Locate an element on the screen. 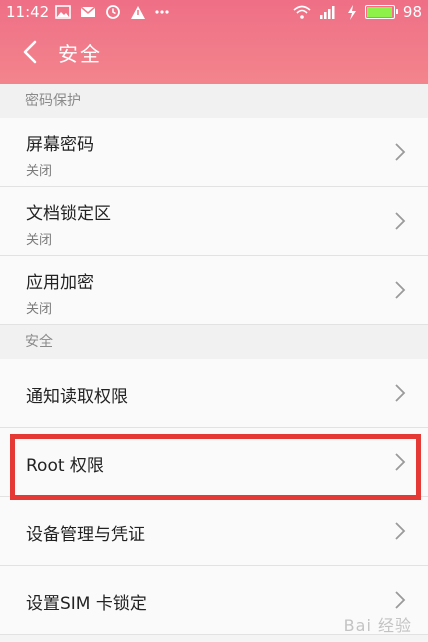 The image size is (428, 642). app-header-background: 11:42 98 安全 is located at coordinates (214, 42).